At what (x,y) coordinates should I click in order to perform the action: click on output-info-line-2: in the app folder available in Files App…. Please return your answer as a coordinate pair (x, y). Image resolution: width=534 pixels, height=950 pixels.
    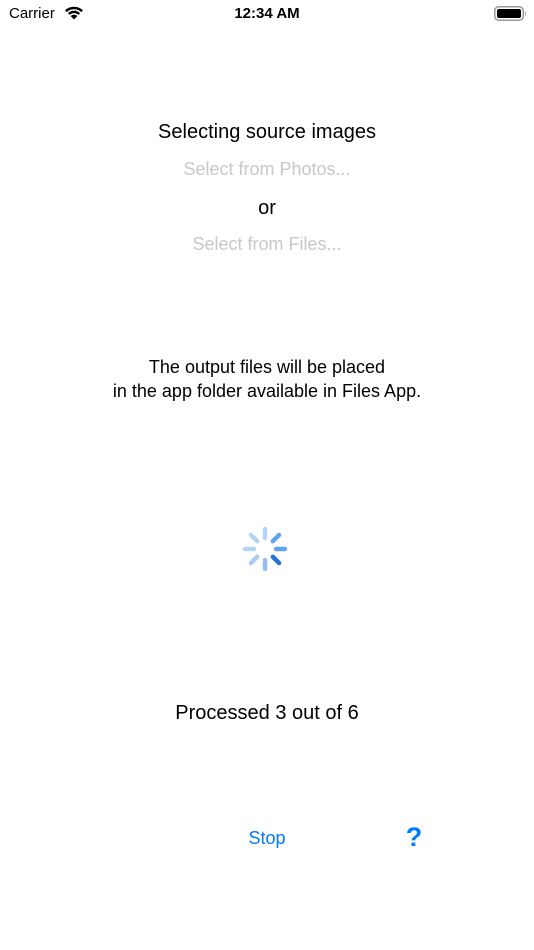
    Looking at the image, I should click on (267, 391).